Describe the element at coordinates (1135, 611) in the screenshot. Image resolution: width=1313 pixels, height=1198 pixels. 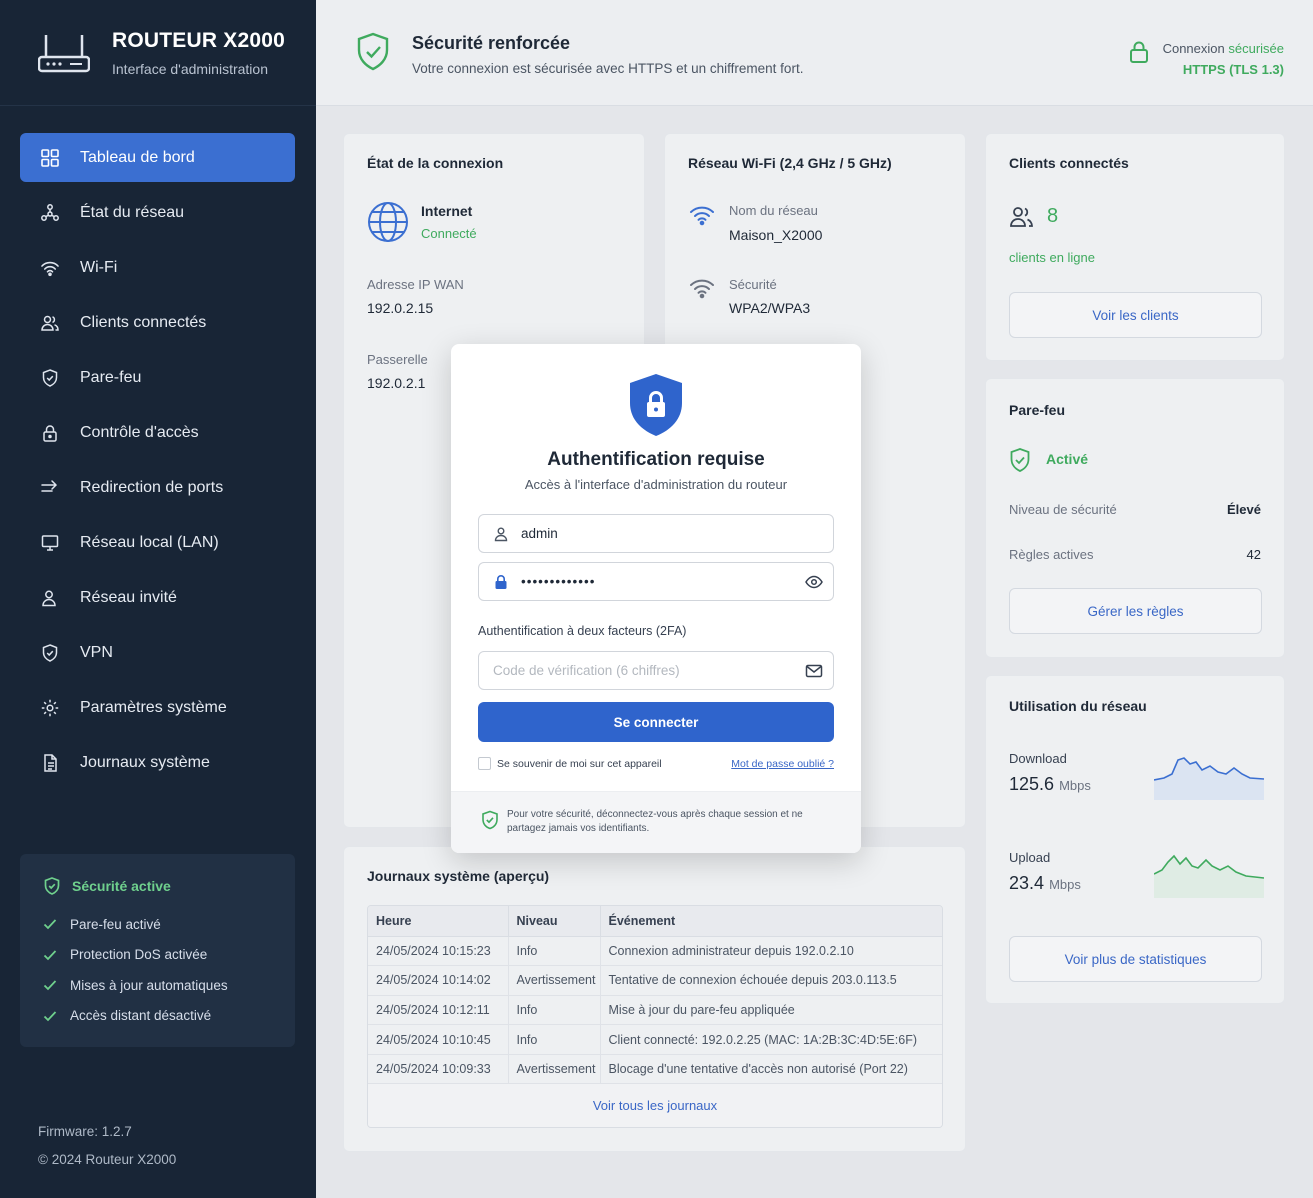
I see `manage-rules-button: Gérer les règles` at that location.